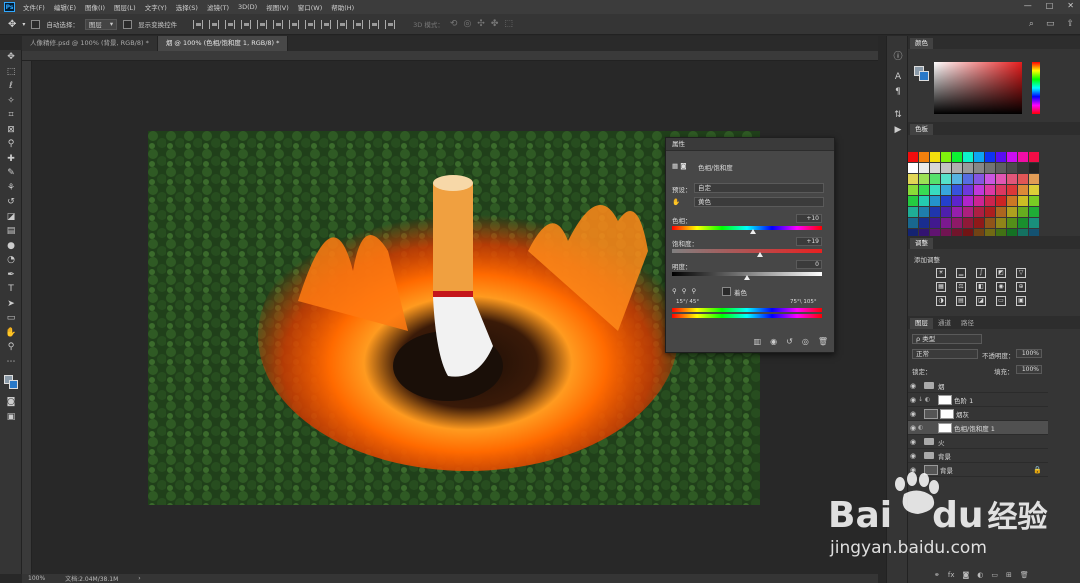 The width and height of the screenshot is (1080, 583). What do you see at coordinates (924, 76) in the screenshot?
I see `color-bg-chip` at bounding box center [924, 76].